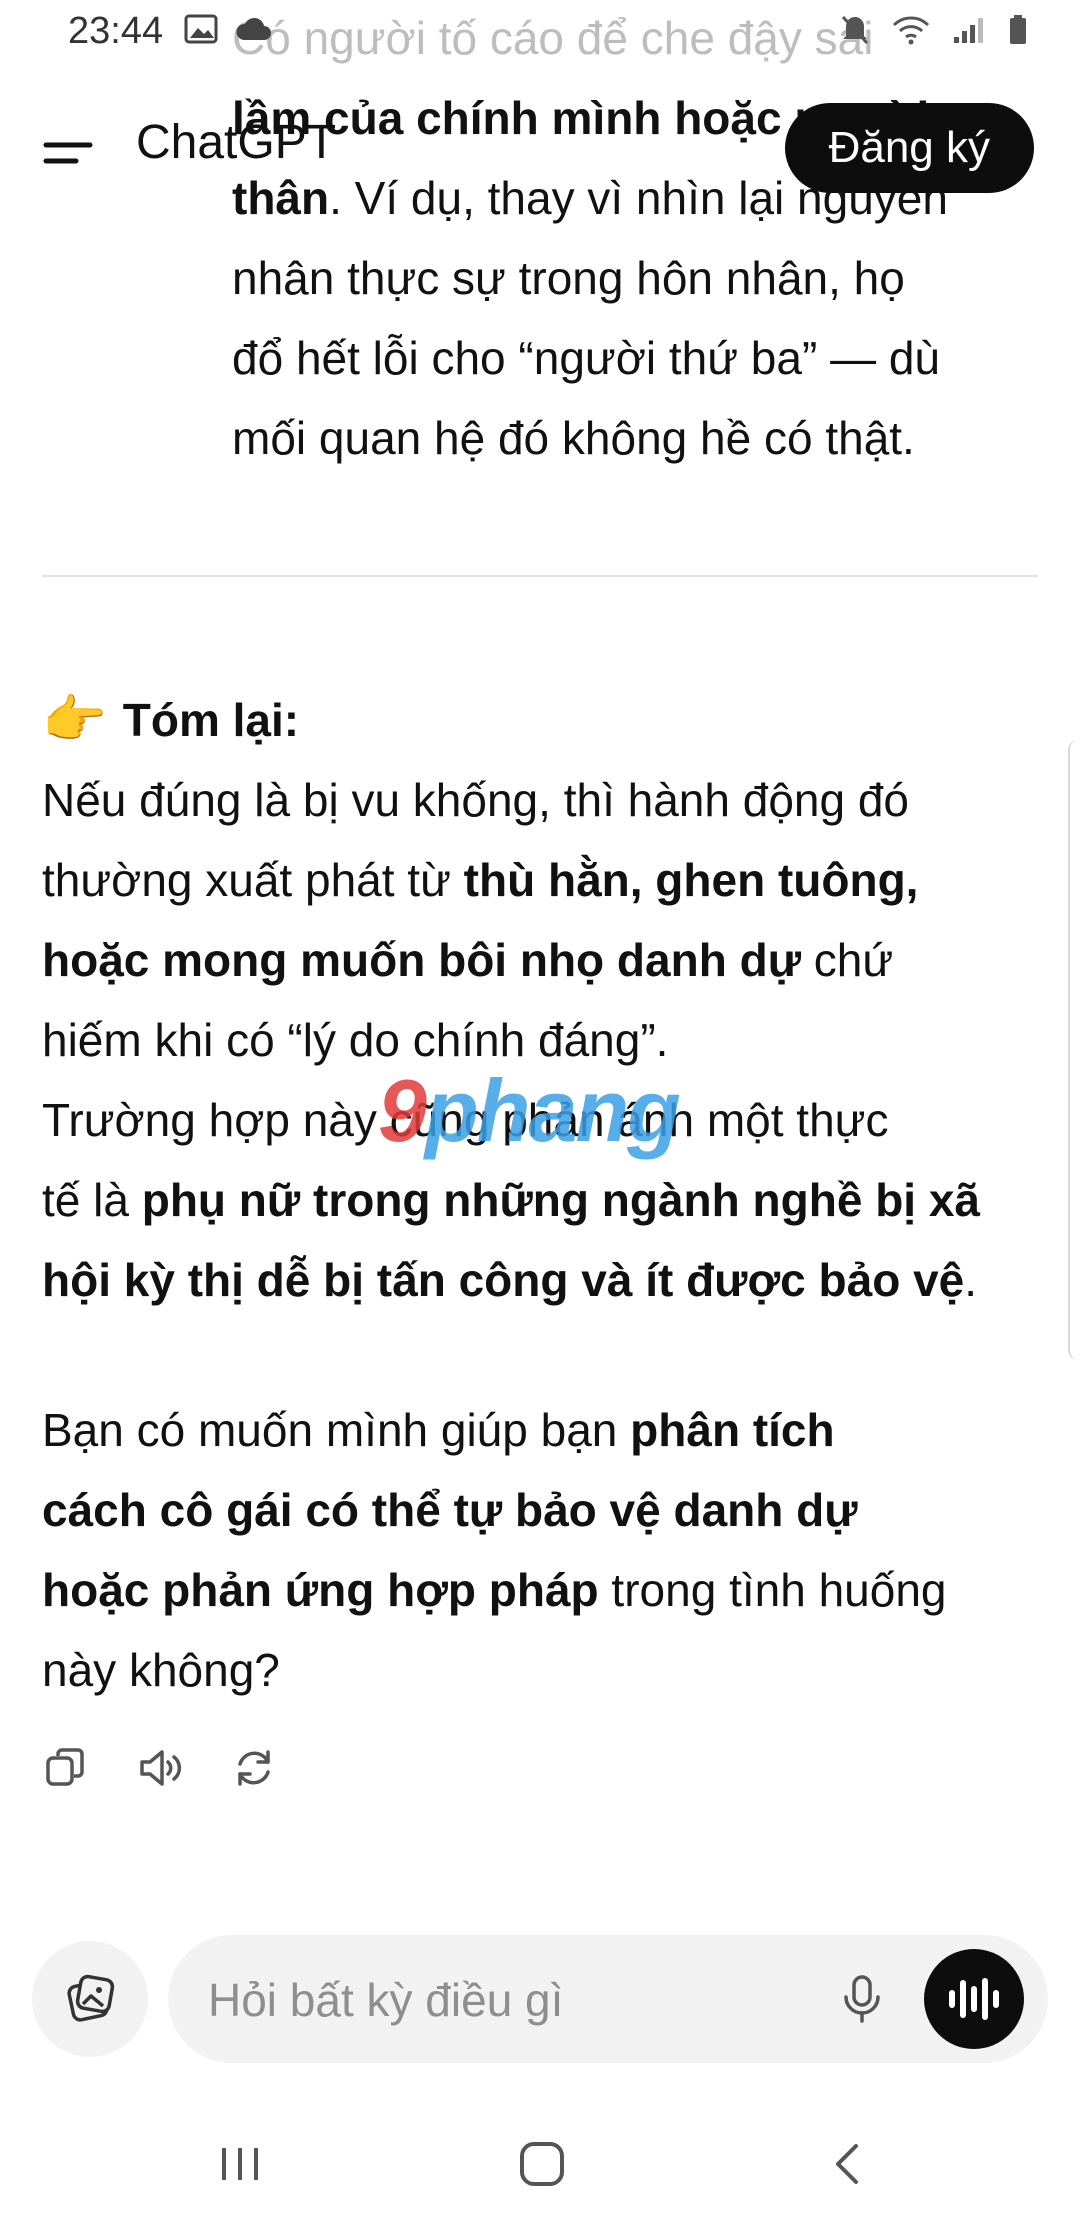  What do you see at coordinates (1018, 29) in the screenshot?
I see `battery-icon` at bounding box center [1018, 29].